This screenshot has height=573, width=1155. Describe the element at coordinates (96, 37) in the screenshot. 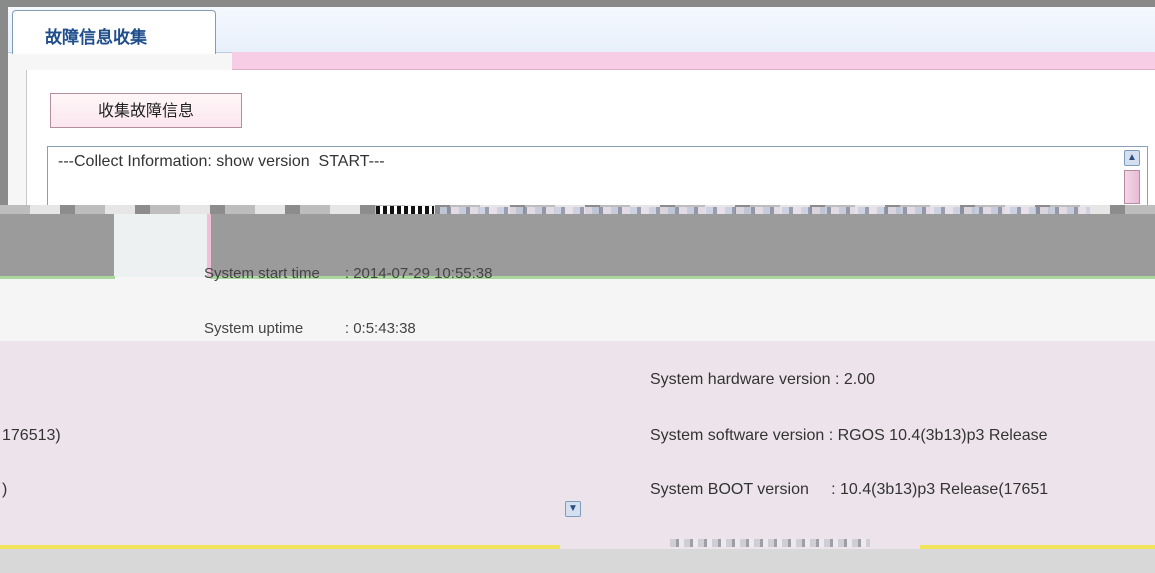

I see `tab-label: 故障信息收集` at that location.